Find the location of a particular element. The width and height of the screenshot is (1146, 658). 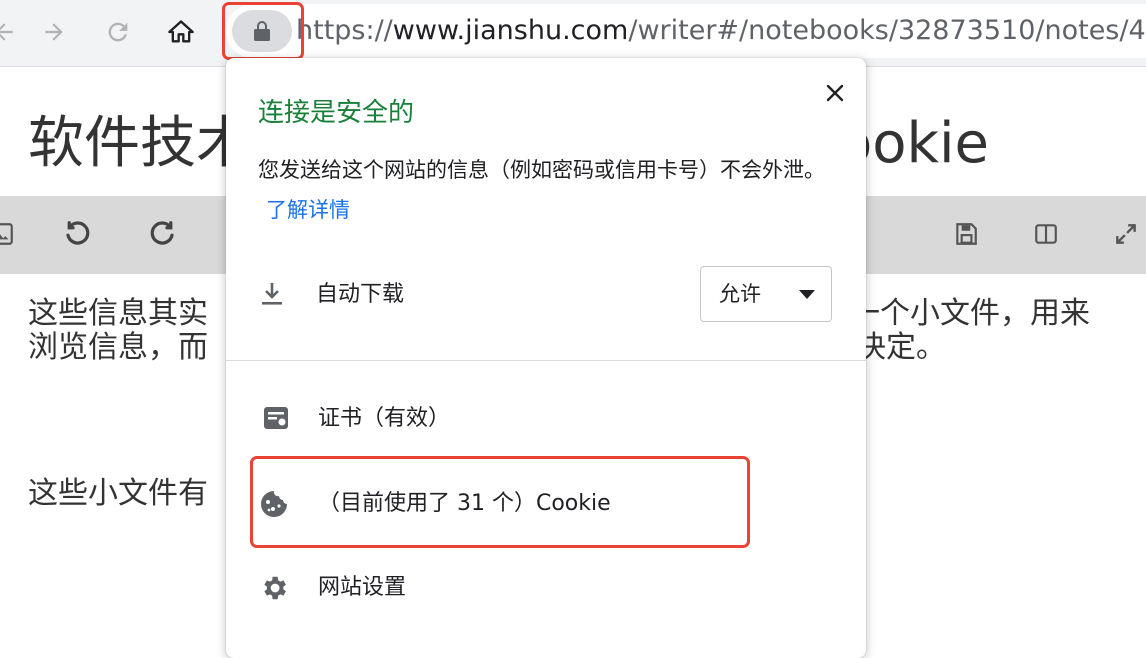

popup-divider is located at coordinates (546, 360).